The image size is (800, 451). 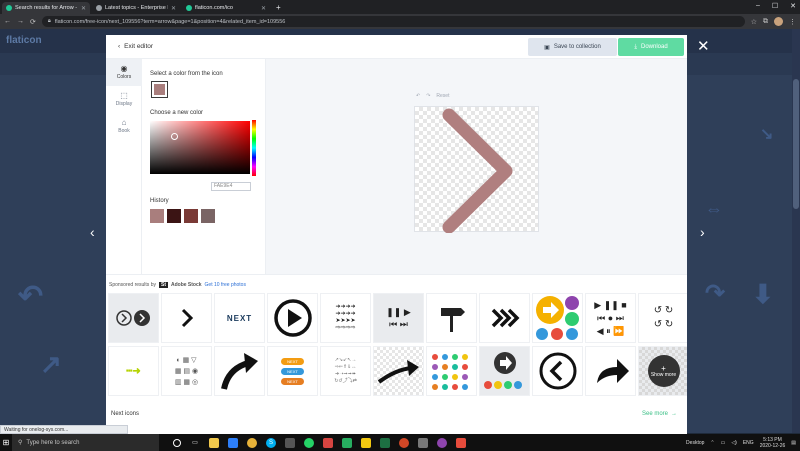 What do you see at coordinates (793, 443) in the screenshot?
I see `notifications-icon: ▤` at bounding box center [793, 443].